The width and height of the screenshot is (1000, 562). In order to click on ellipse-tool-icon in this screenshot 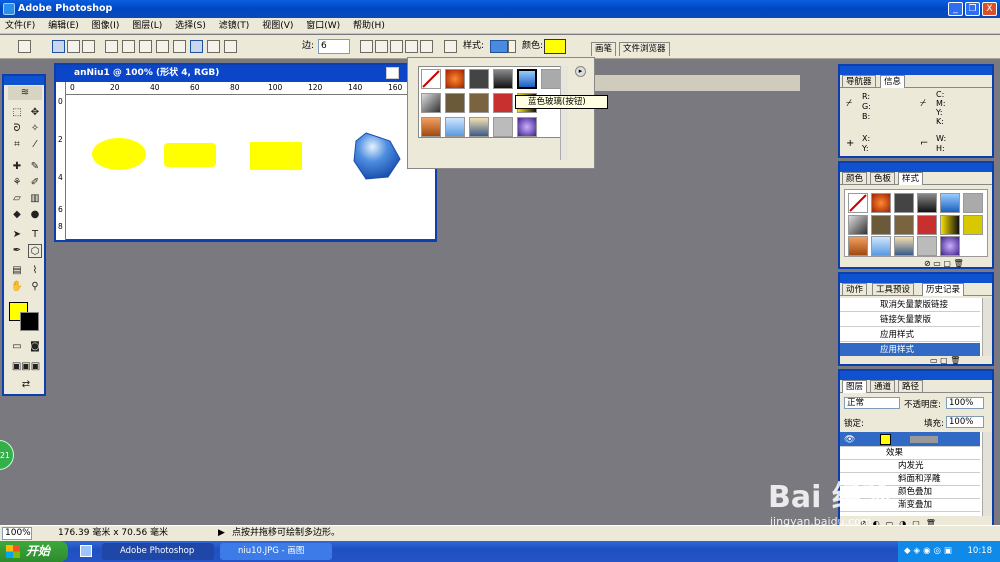, I will do `click(179, 46)`.